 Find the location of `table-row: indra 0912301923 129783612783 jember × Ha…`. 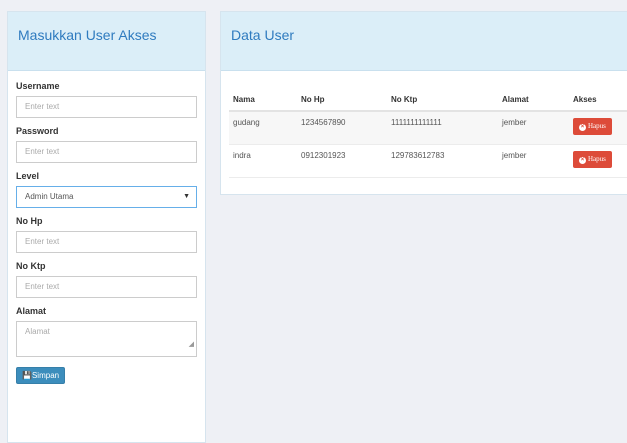

table-row: indra 0912301923 129783612783 jember × Ha… is located at coordinates (428, 161).